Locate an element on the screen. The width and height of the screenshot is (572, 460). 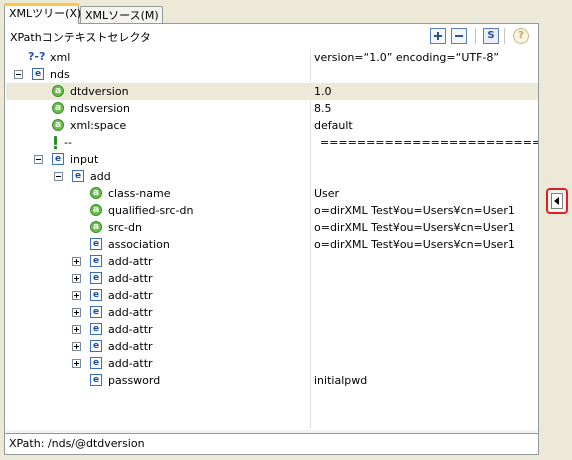
status-bar: XPath: /nds/@dtdversion is located at coordinates (271, 443).